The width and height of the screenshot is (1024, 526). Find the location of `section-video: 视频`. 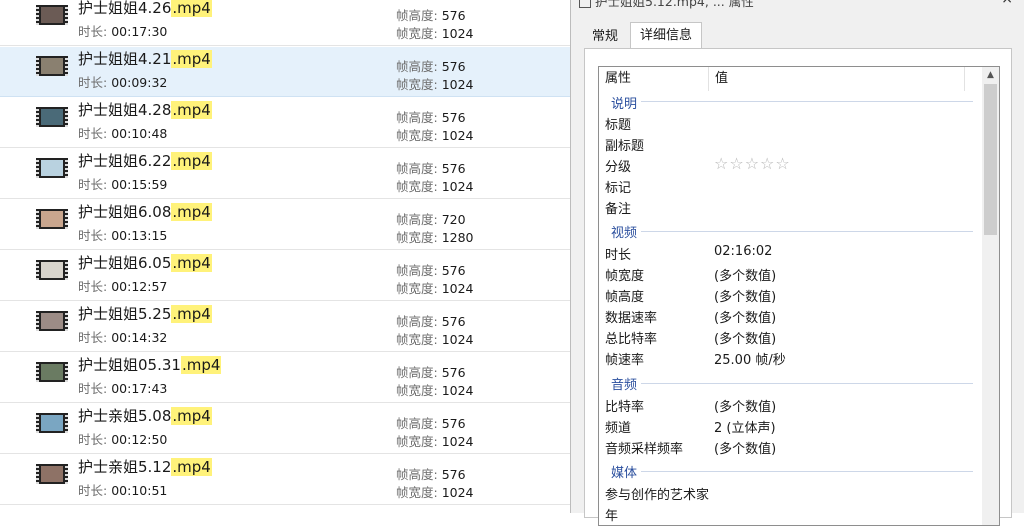

section-video: 视频 is located at coordinates (624, 233).